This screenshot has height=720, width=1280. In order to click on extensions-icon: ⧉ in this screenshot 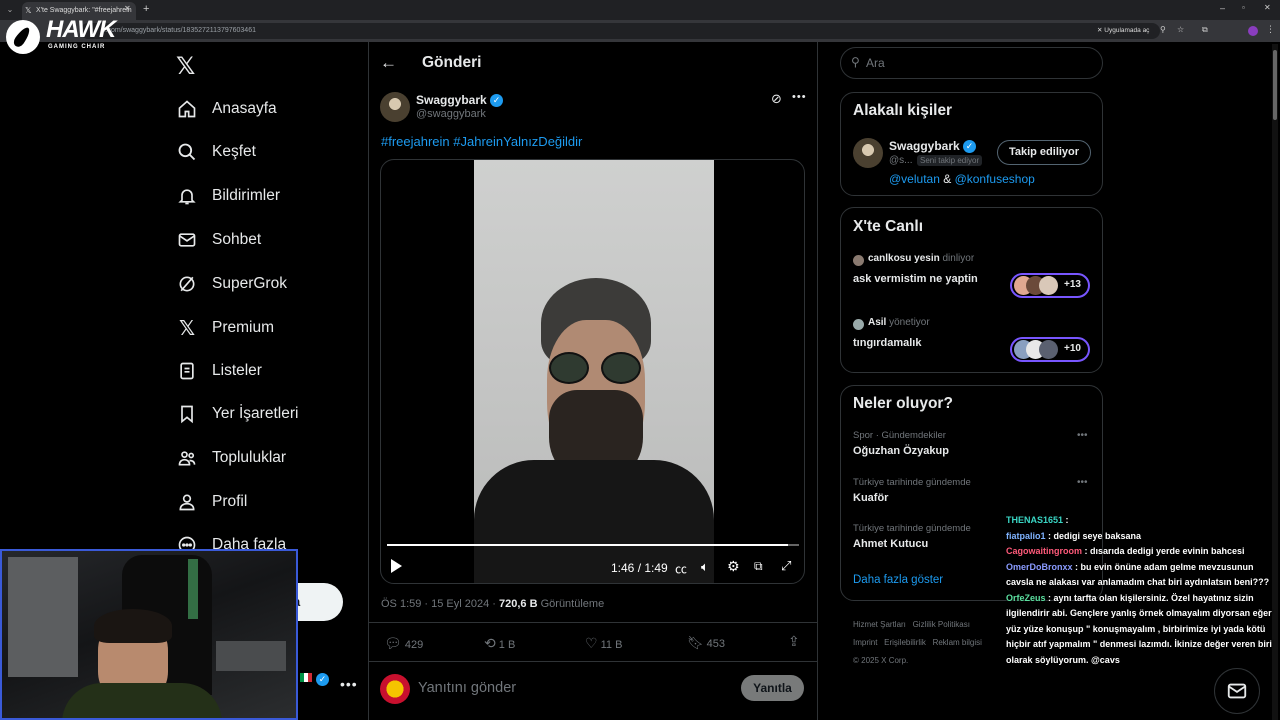, I will do `click(1205, 30)`.